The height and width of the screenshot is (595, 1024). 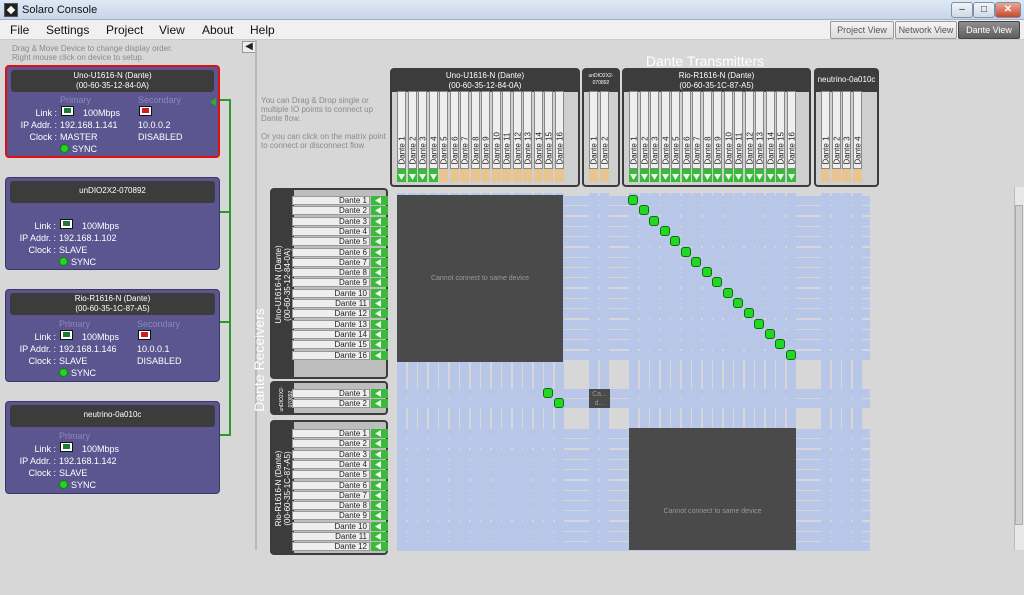 I want to click on vertical-scrollbar-thumb, so click(x=1019, y=365).